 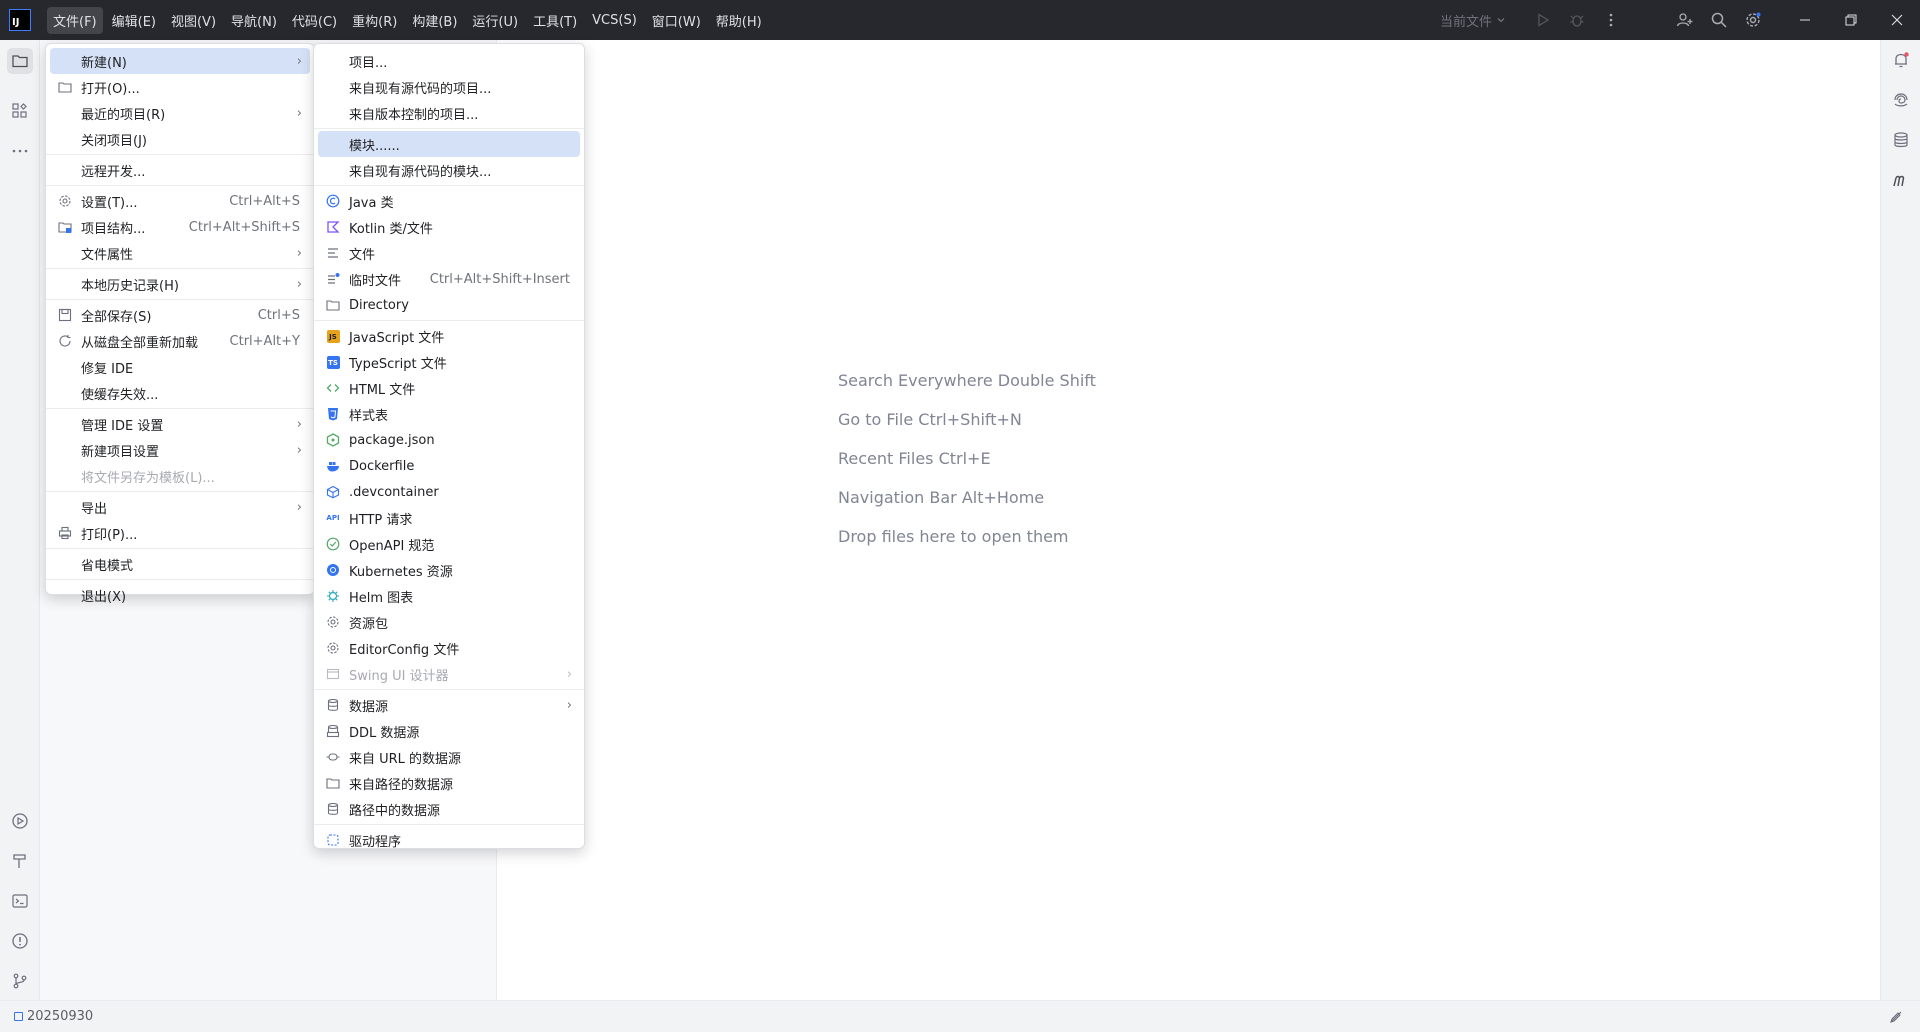 What do you see at coordinates (75, 20) in the screenshot?
I see `menu-file: 文件(F)` at bounding box center [75, 20].